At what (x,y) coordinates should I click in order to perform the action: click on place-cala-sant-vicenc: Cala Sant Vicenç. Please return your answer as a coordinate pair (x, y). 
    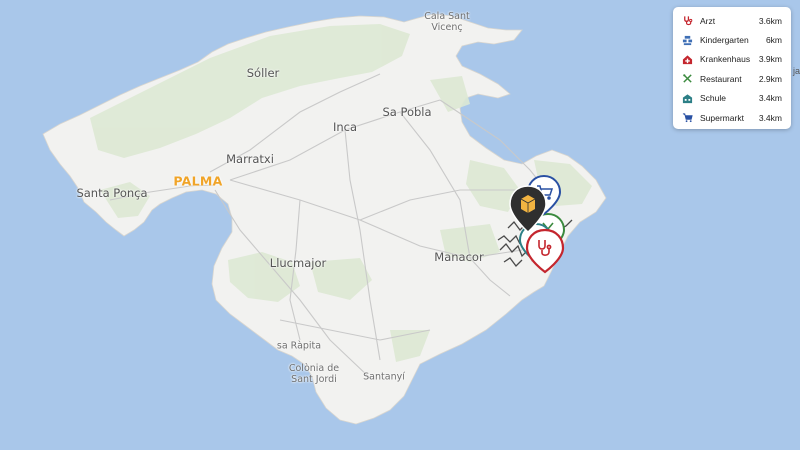
    Looking at the image, I should click on (447, 22).